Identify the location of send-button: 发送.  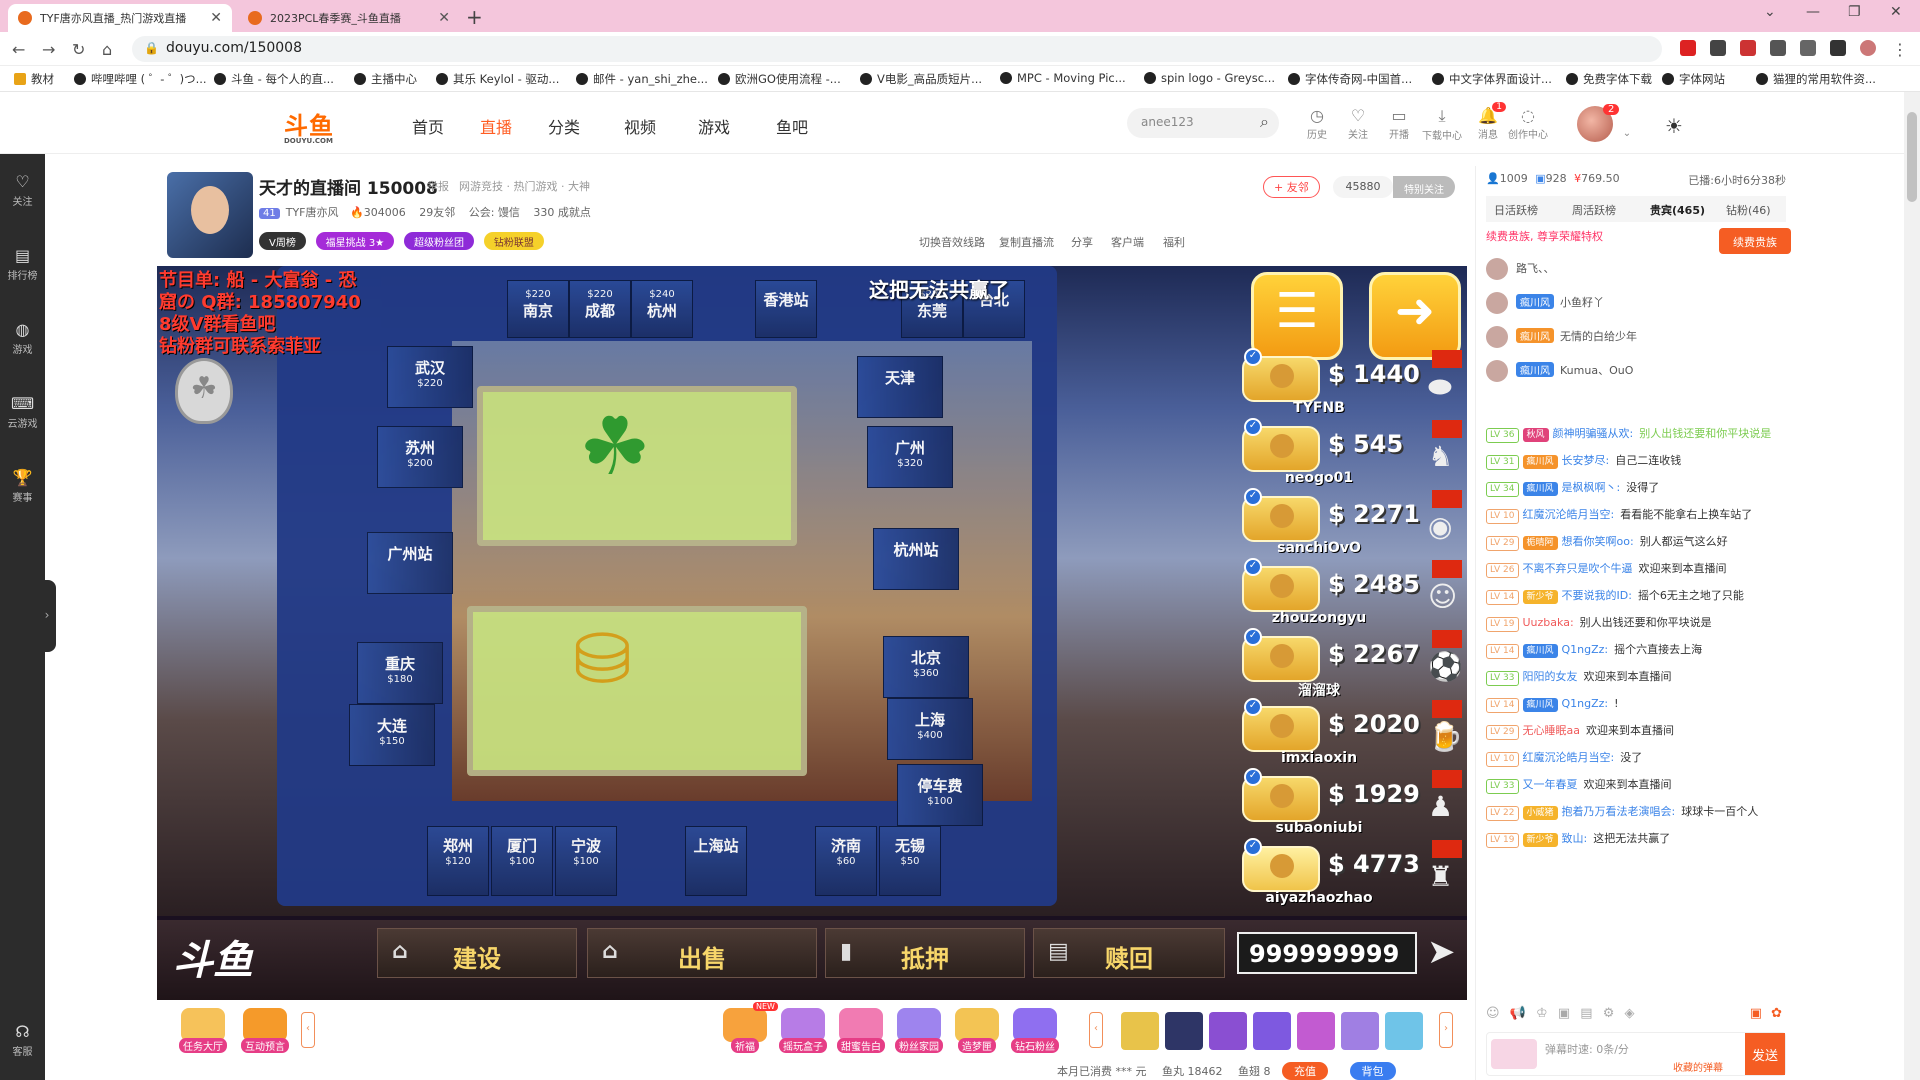
(1765, 1054).